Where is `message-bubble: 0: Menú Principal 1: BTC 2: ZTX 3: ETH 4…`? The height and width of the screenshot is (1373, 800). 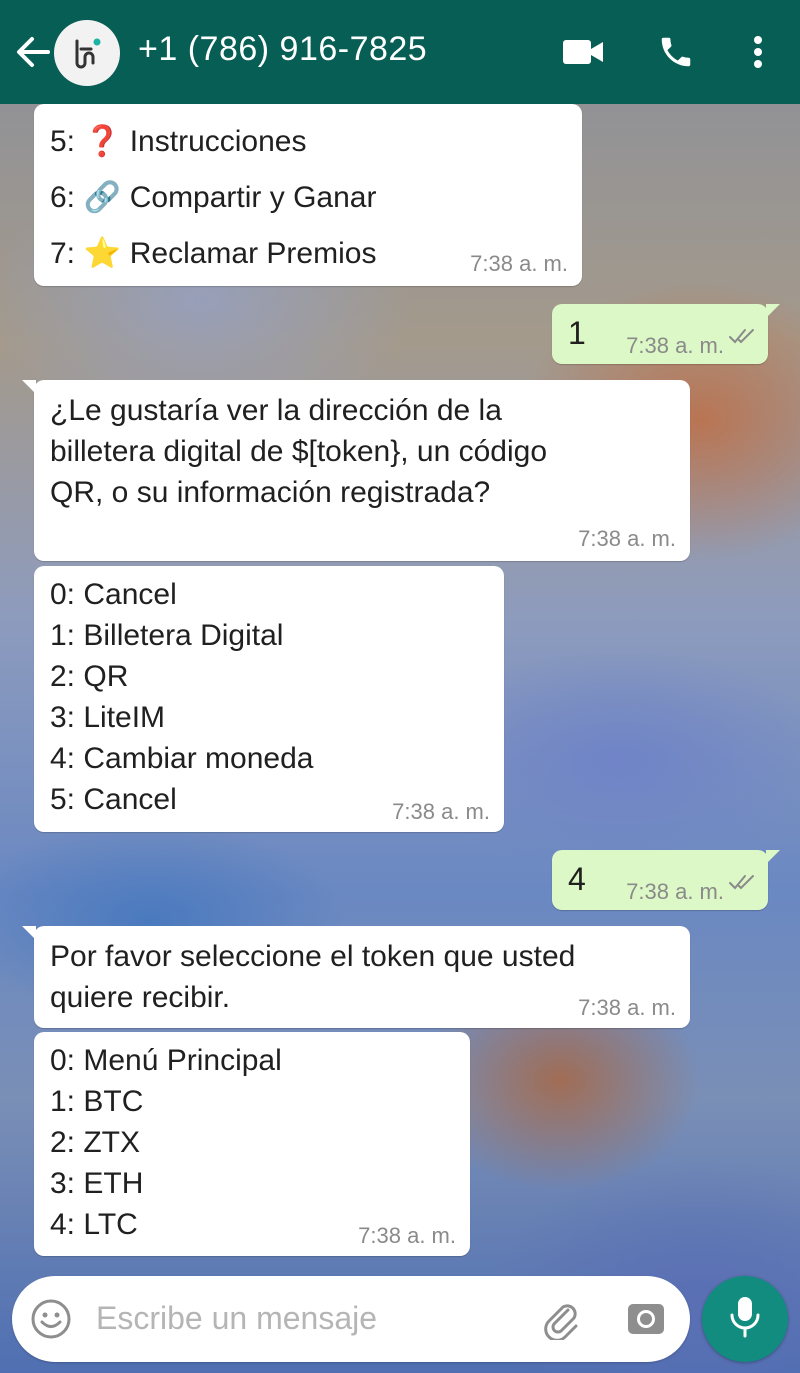 message-bubble: 0: Menú Principal 1: BTC 2: ZTX 3: ETH 4… is located at coordinates (252, 1144).